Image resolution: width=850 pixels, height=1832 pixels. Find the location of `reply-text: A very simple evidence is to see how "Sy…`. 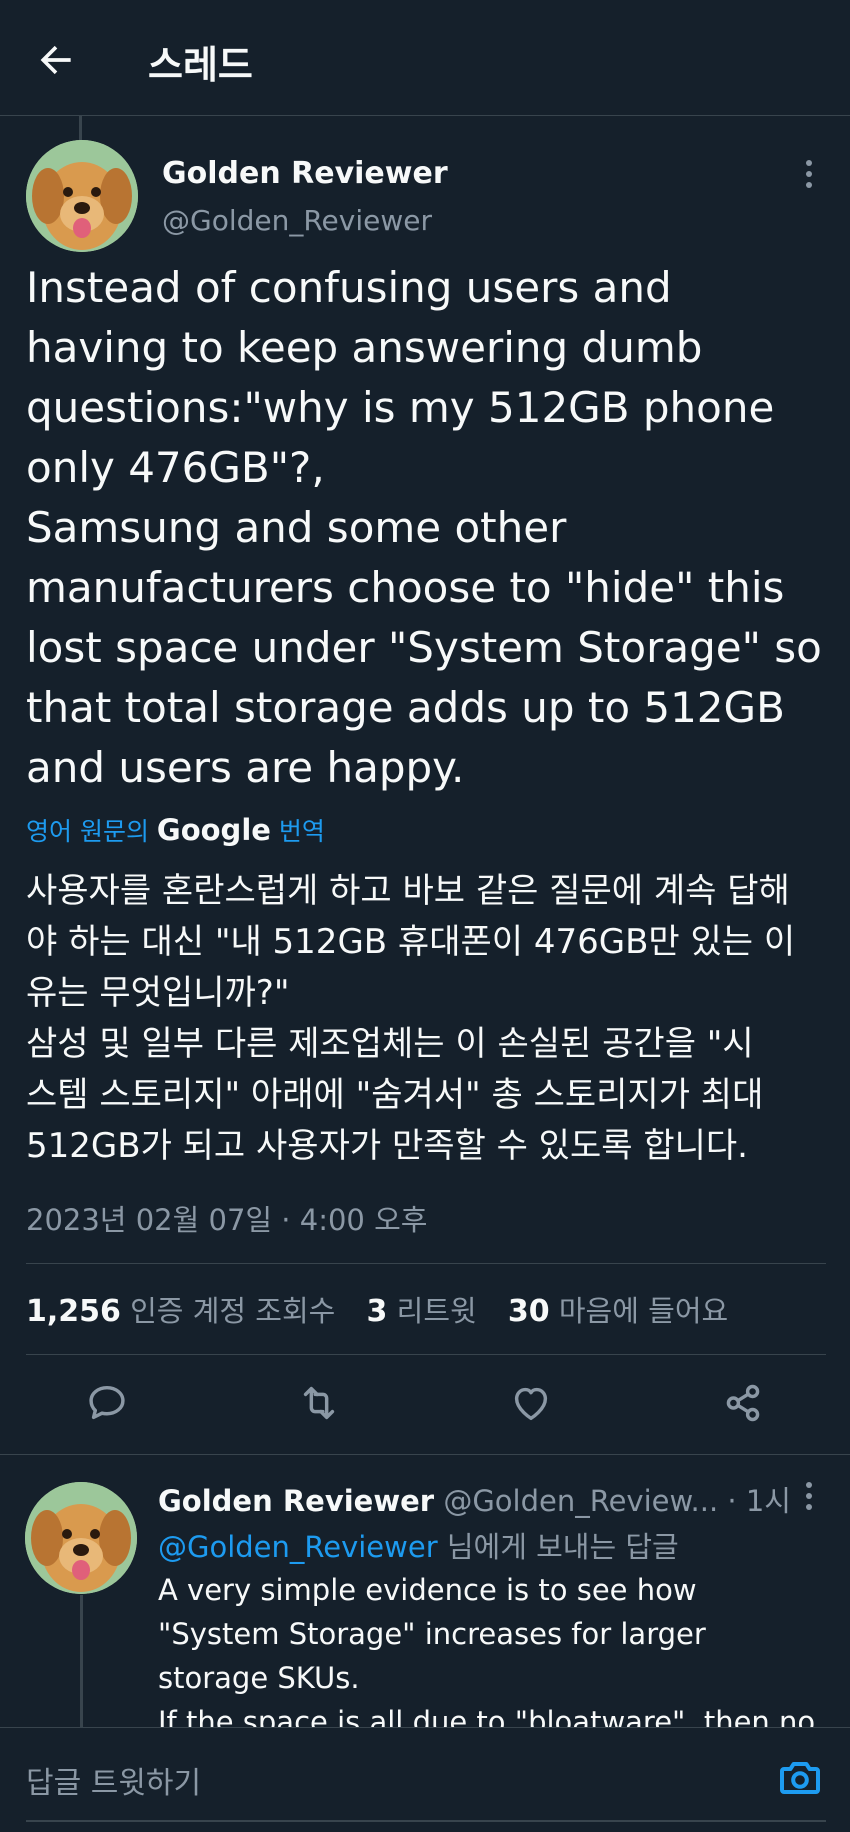

reply-text: A very simple evidence is to see how "Sy… is located at coordinates (487, 1656).